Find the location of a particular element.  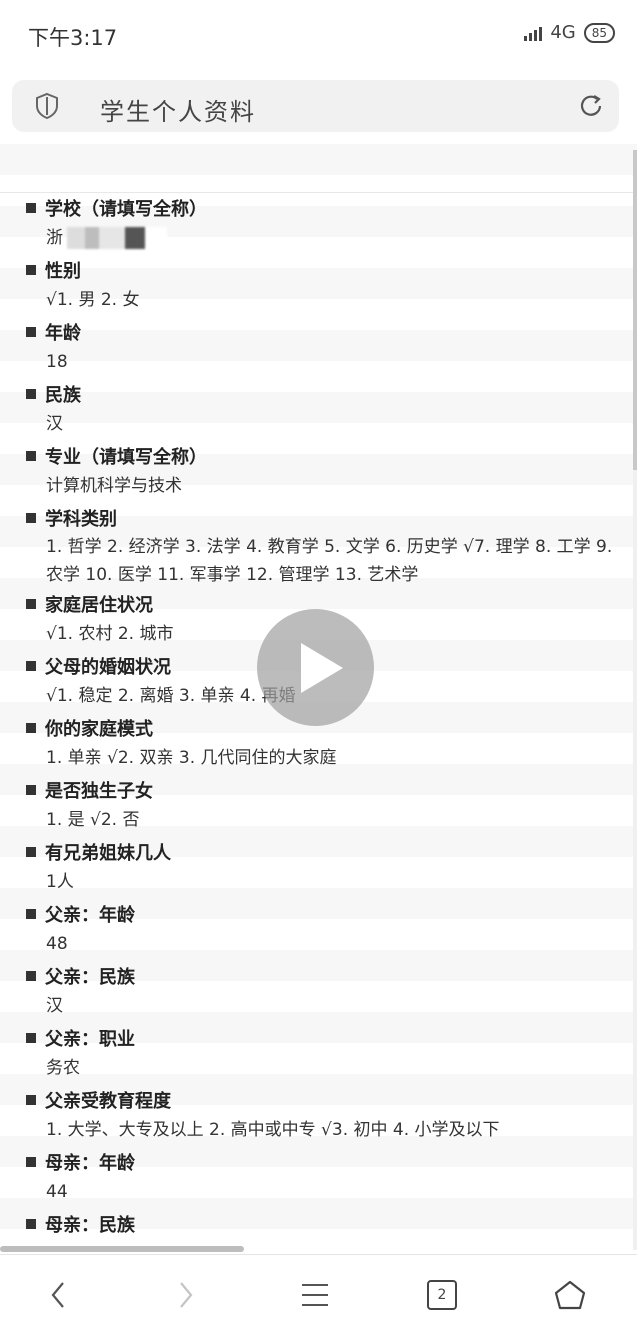

back-button is located at coordinates (58, 1295).